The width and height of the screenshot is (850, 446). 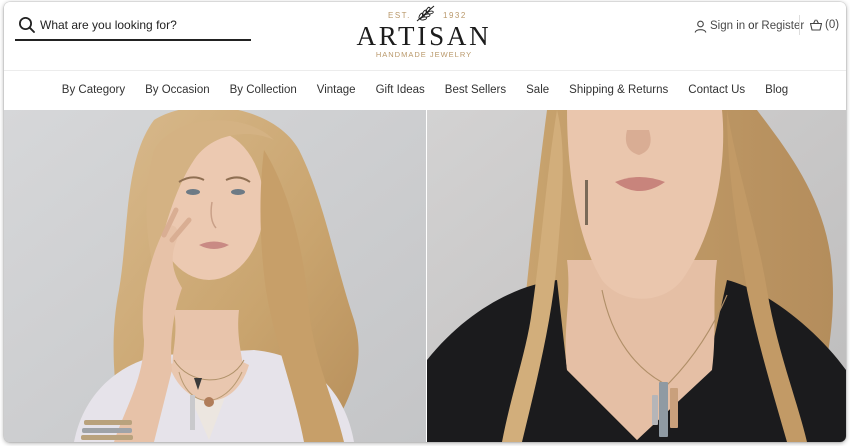 What do you see at coordinates (782, 26) in the screenshot?
I see `register-link: Register` at bounding box center [782, 26].